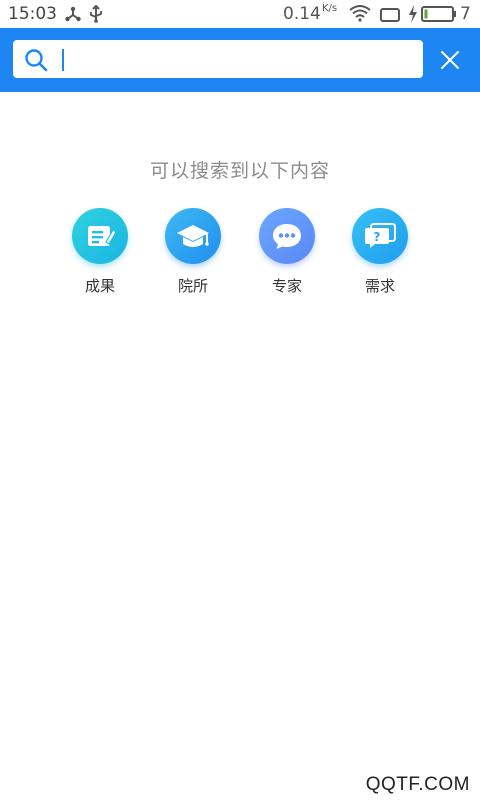  Describe the element at coordinates (465, 14) in the screenshot. I see `battery-level: 7` at that location.